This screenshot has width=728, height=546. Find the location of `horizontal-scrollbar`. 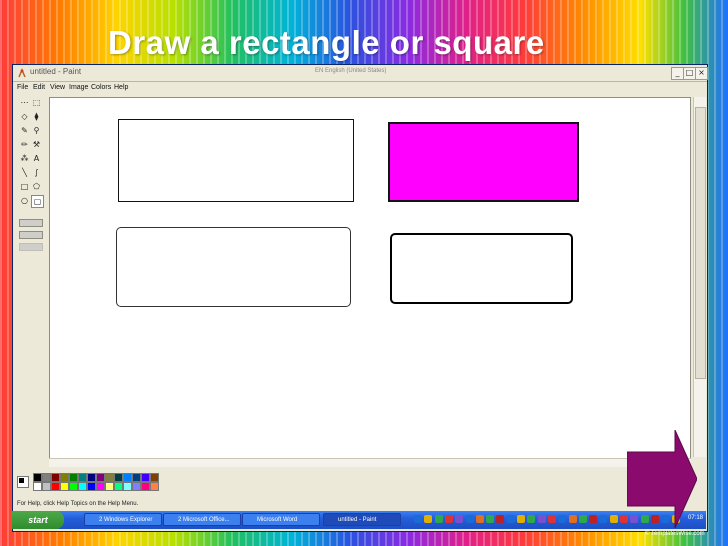

horizontal-scrollbar is located at coordinates (370, 462).